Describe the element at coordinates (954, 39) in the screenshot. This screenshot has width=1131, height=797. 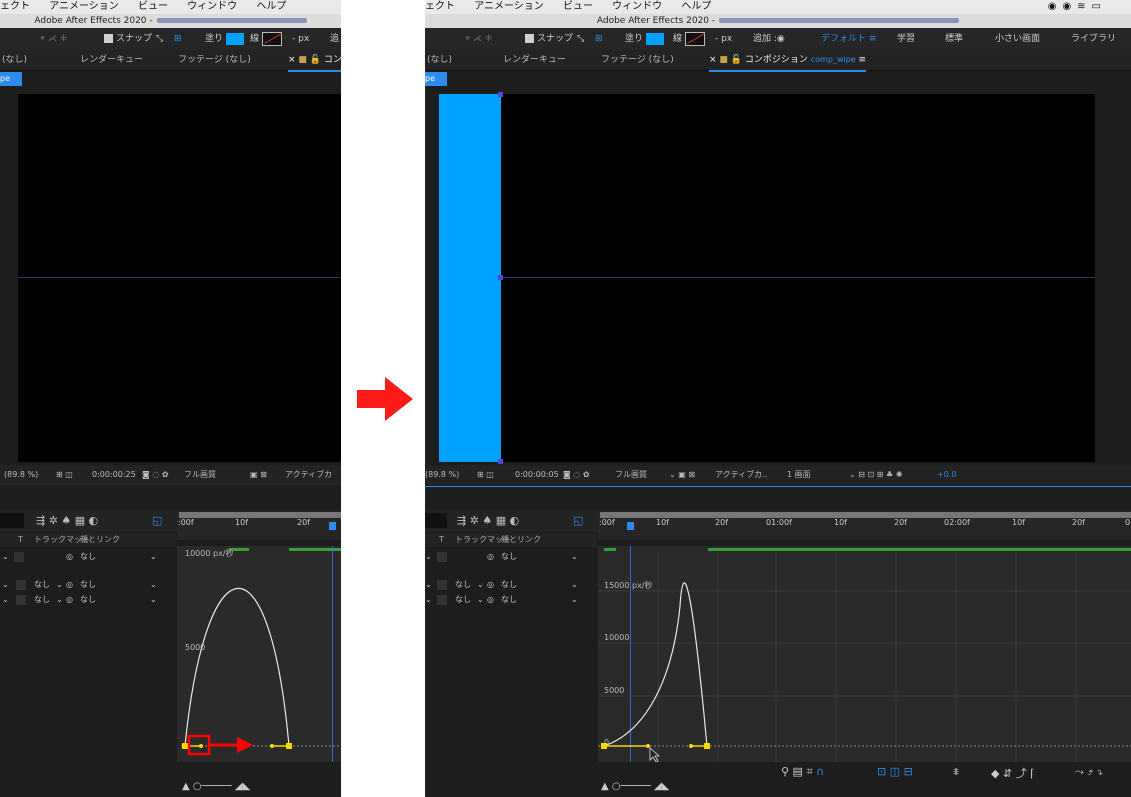
I see `workspace-standard: 標準` at that location.